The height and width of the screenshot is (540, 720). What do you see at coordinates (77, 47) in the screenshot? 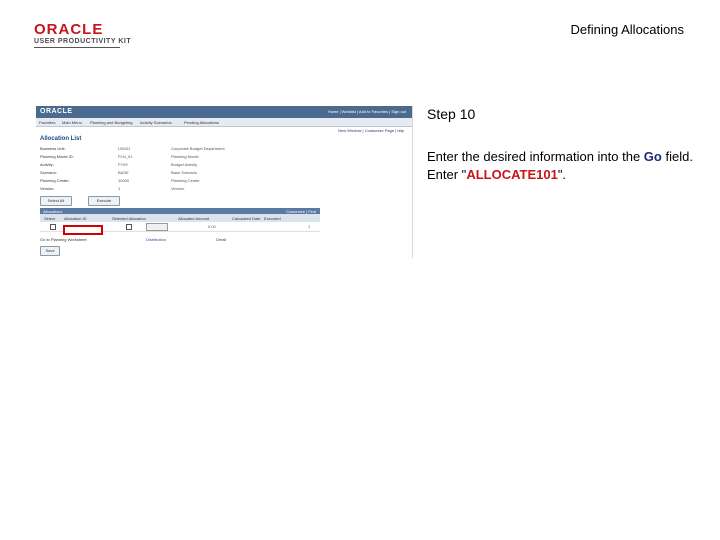
I see `logo-divider` at bounding box center [77, 47].